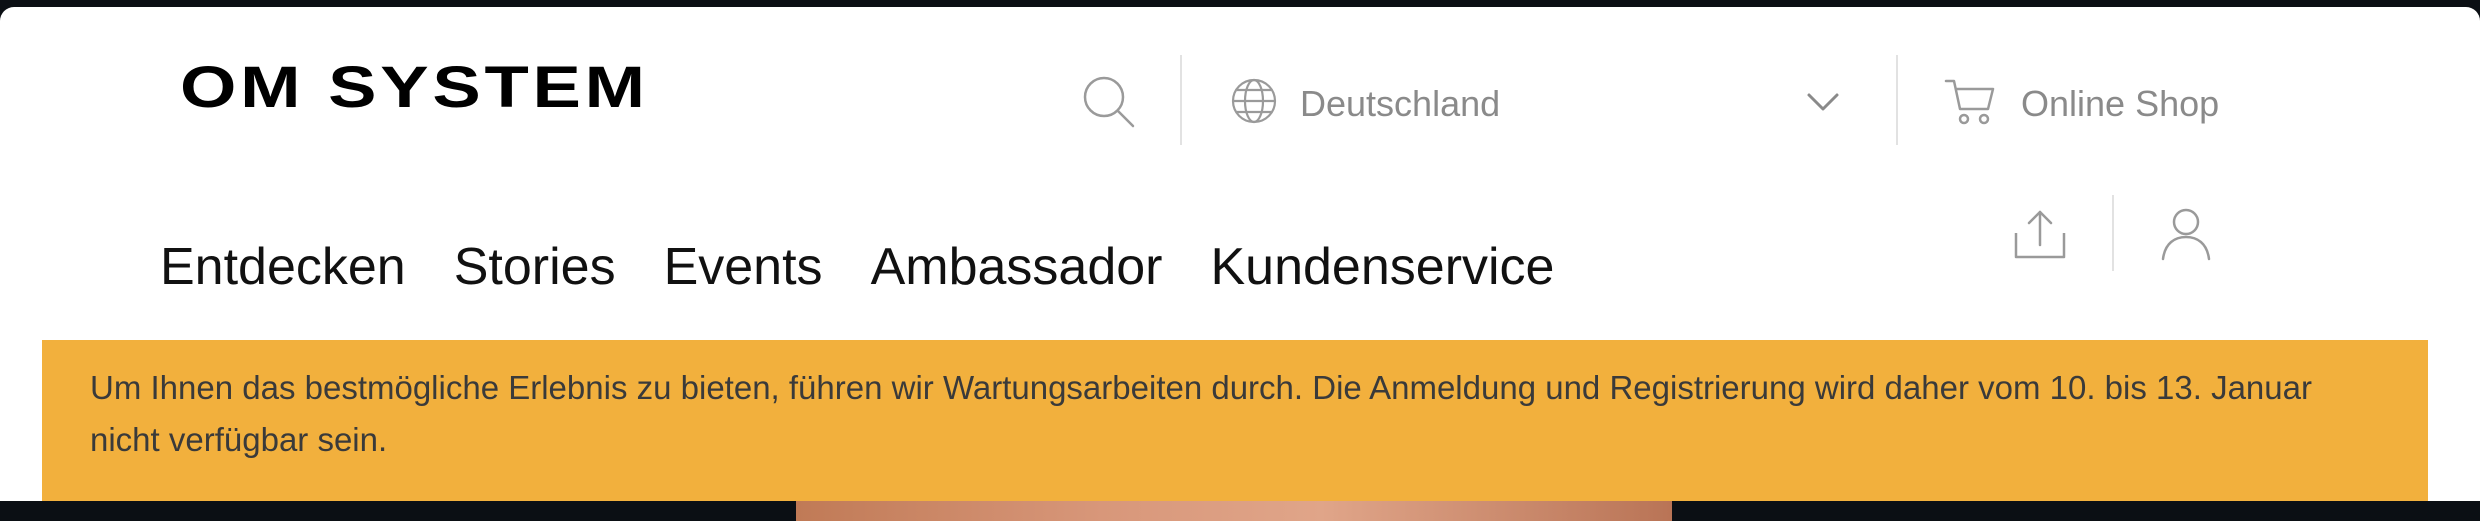  Describe the element at coordinates (1017, 267) in the screenshot. I see `nav-item-ambassador: Ambassador` at that location.